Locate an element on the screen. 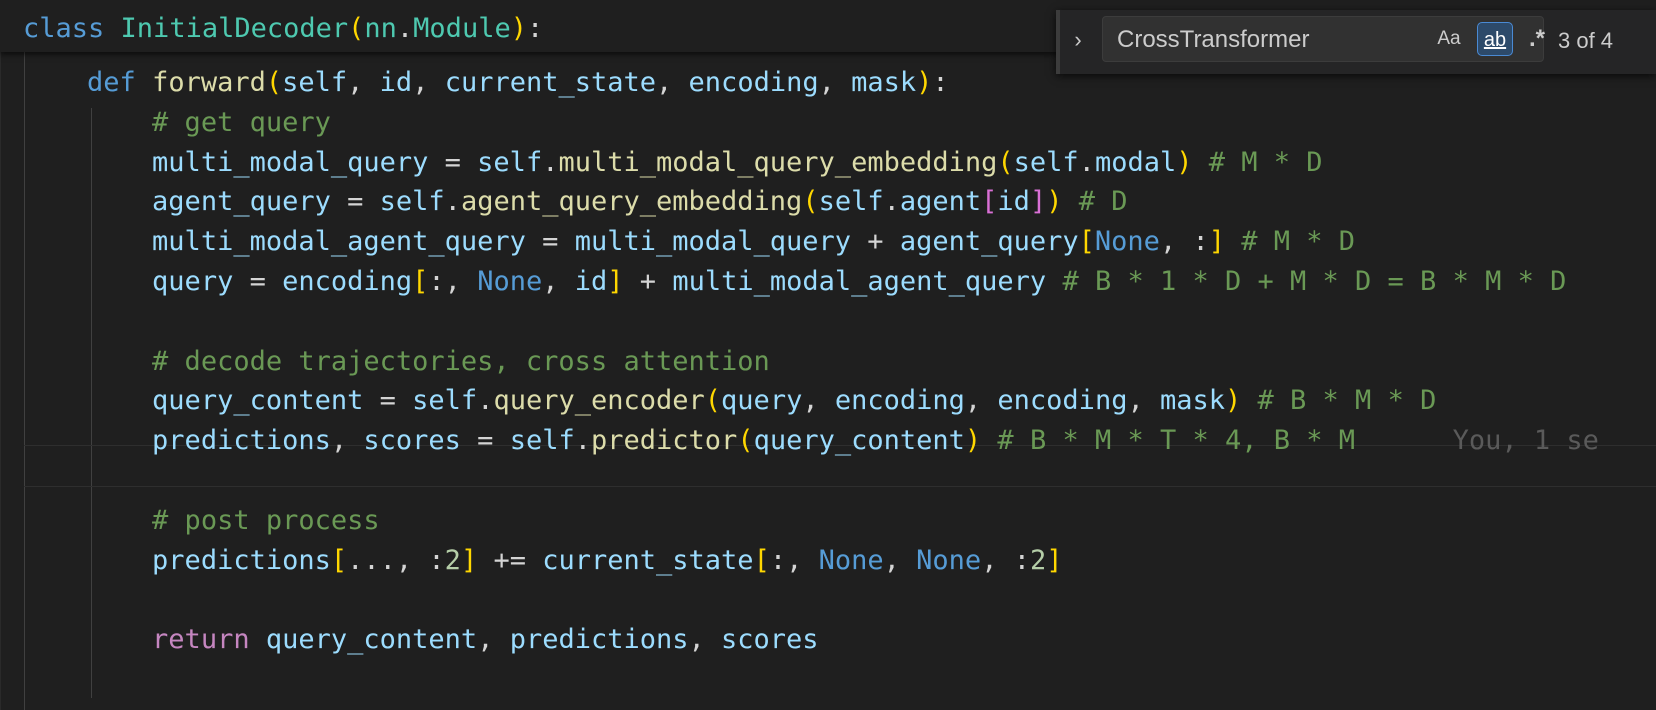  find-widget: › Aa ab .* 3 of 4 is located at coordinates (1356, 42).